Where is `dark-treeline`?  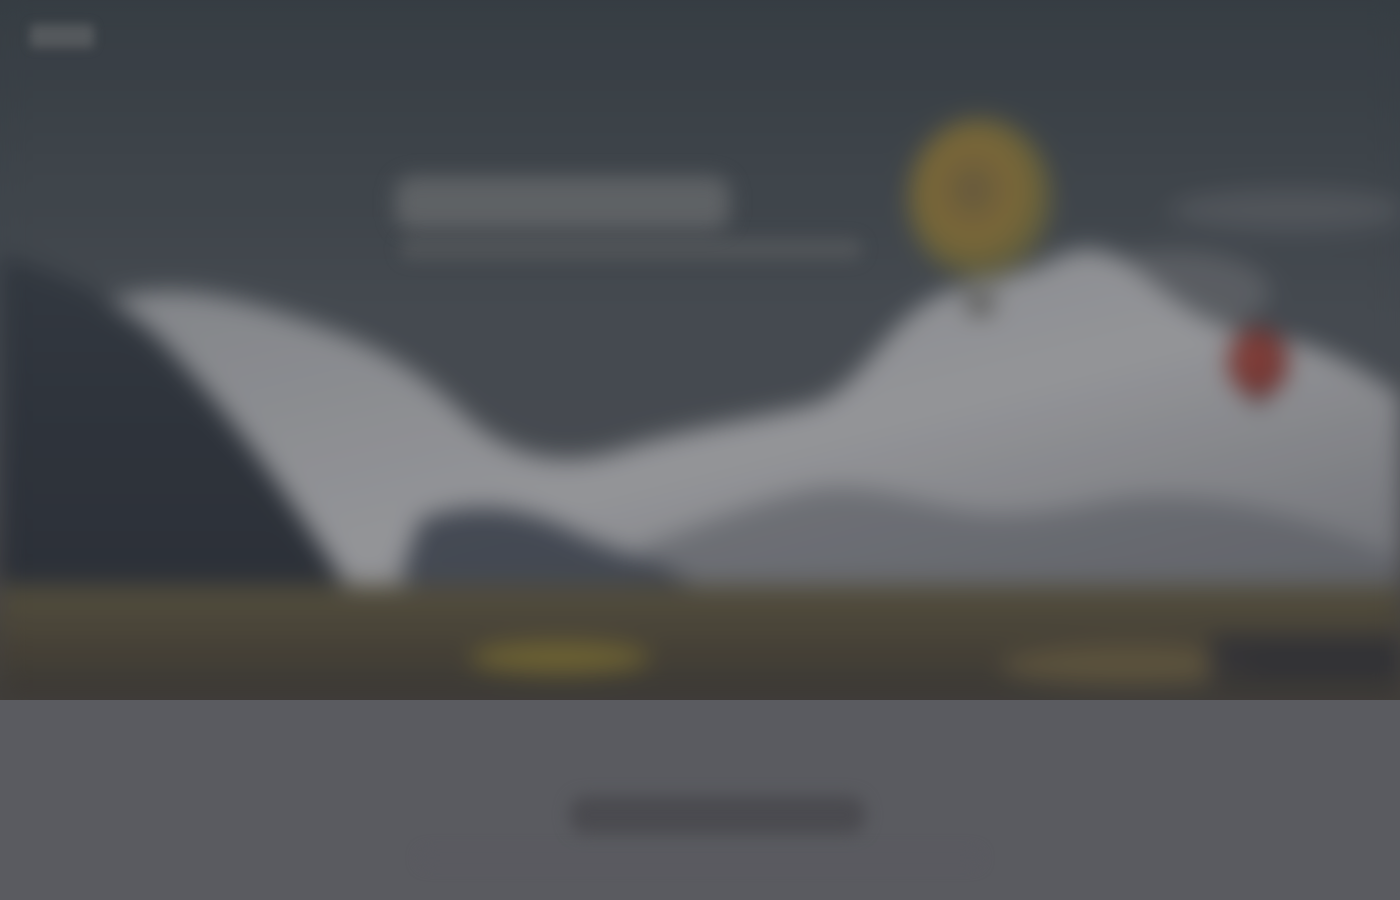
dark-treeline is located at coordinates (1305, 657).